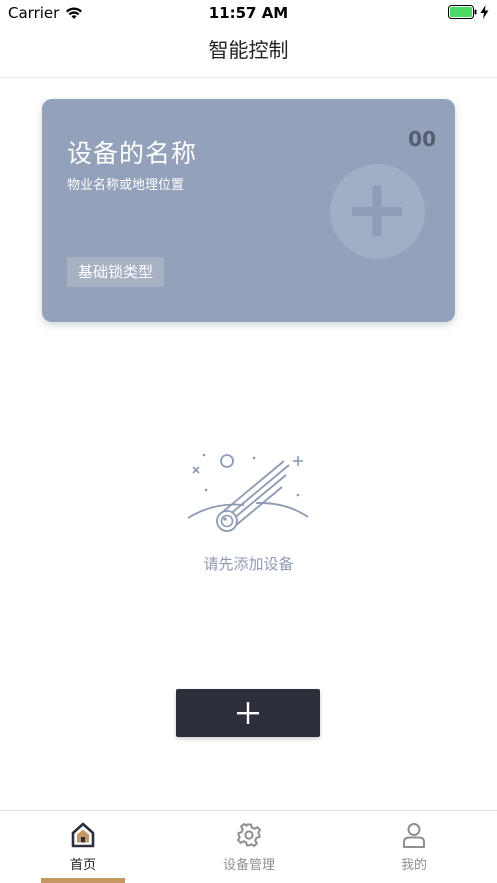 Image resolution: width=497 pixels, height=883 pixels. I want to click on battery-icon, so click(462, 12).